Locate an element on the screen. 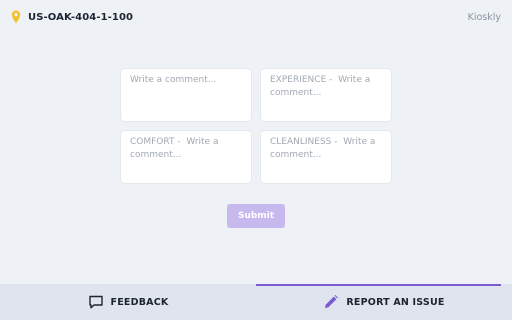  experience-comment-card is located at coordinates (326, 95).